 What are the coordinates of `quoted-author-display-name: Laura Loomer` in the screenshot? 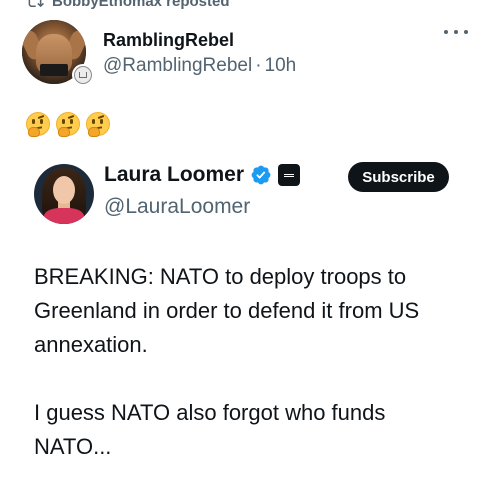 It's located at (174, 175).